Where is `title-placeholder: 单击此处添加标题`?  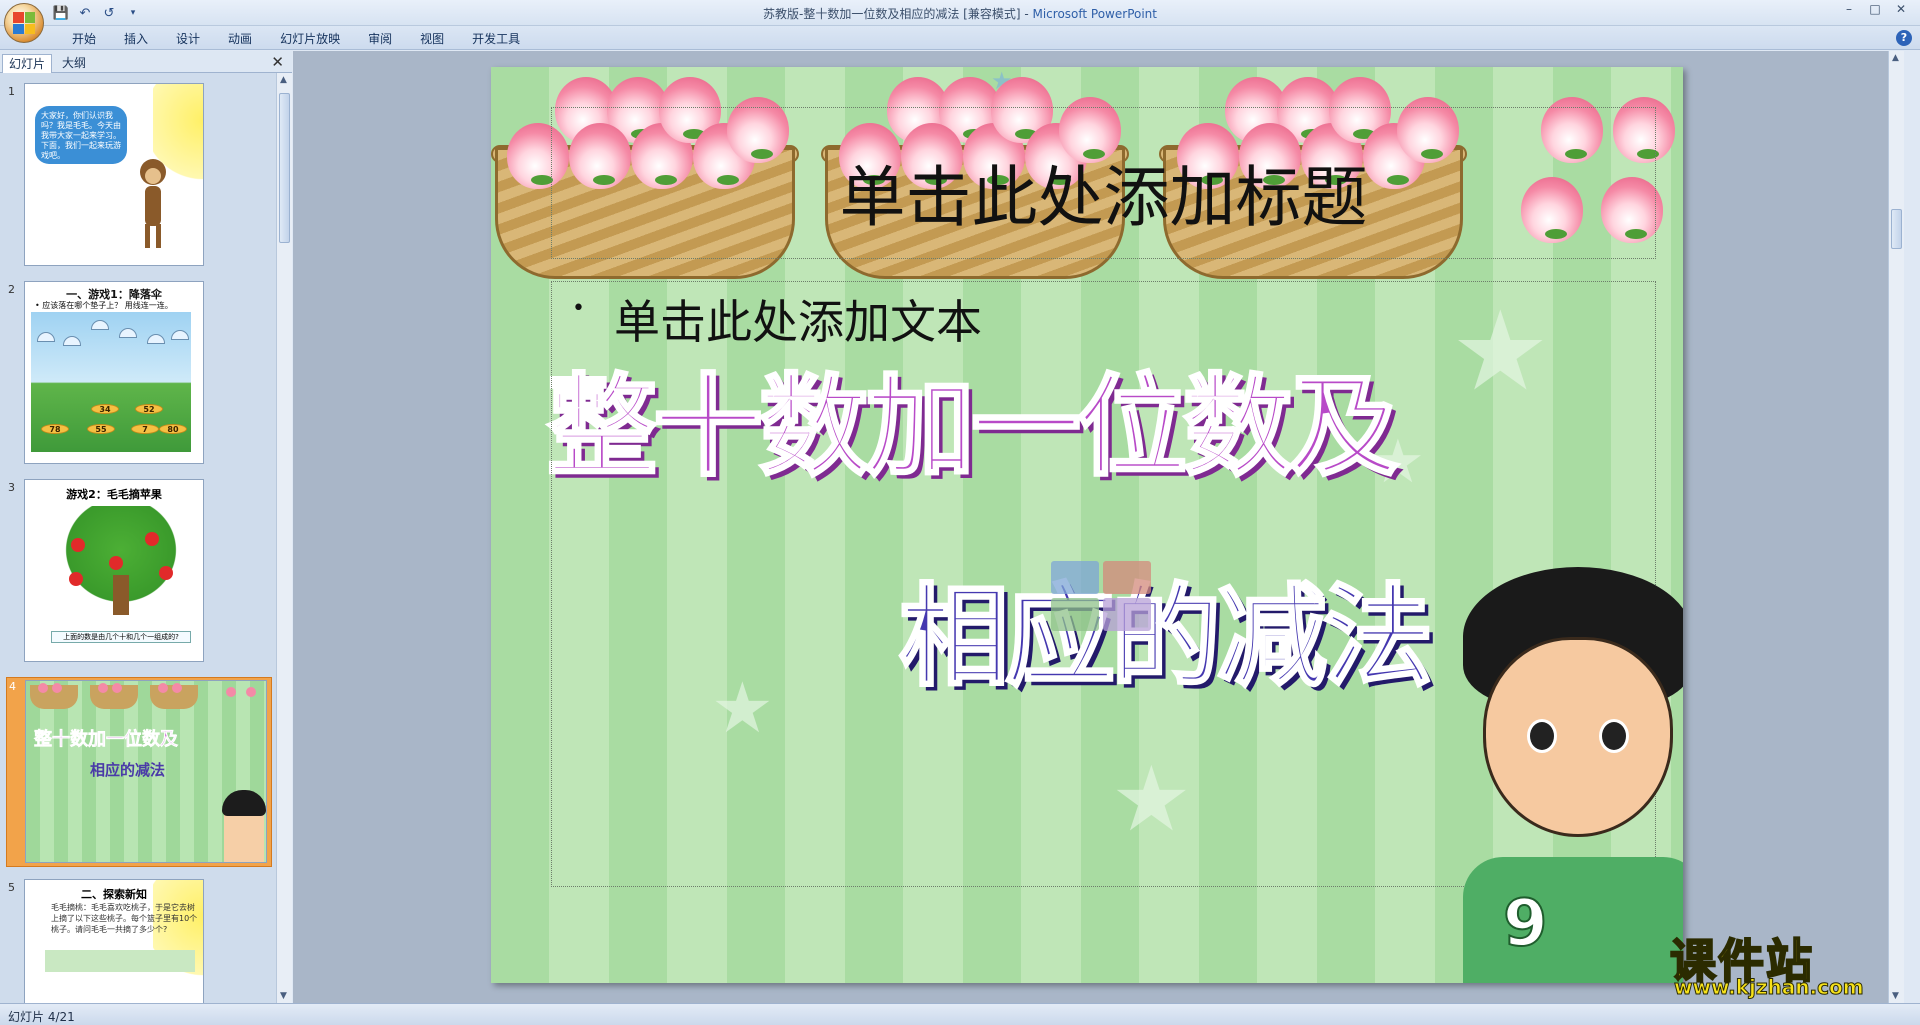
title-placeholder: 单击此处添加标题 is located at coordinates (1103, 183).